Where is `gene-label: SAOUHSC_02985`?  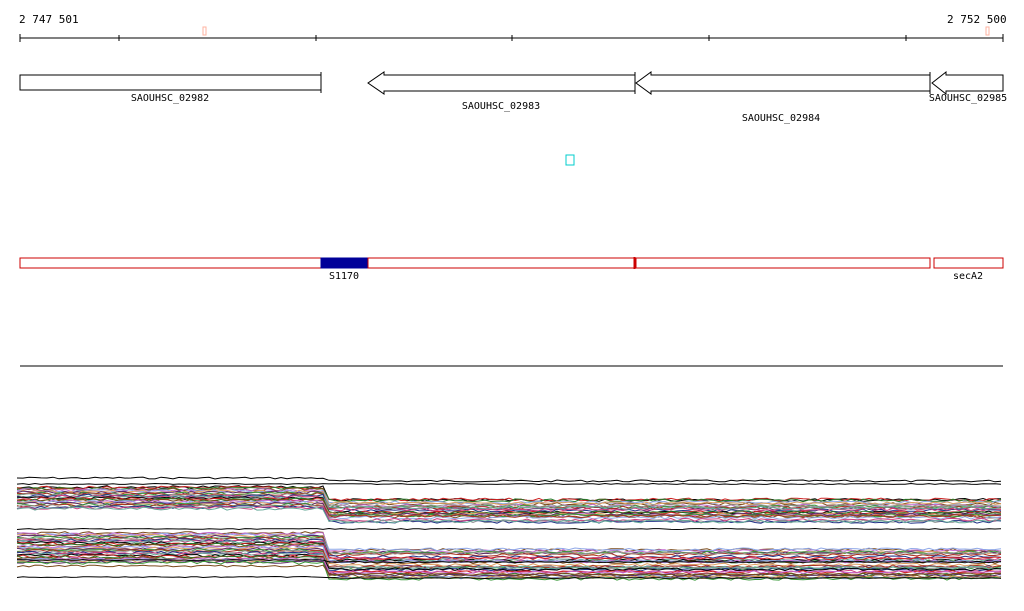
gene-label: SAOUHSC_02985 is located at coordinates (968, 98).